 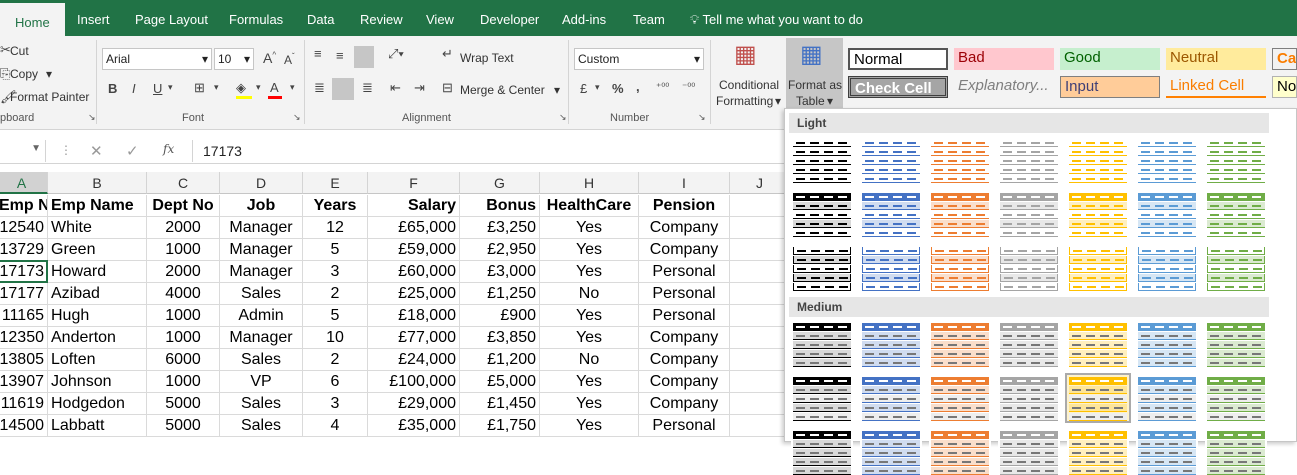 I want to click on table-cell: 2, so click(x=335, y=360).